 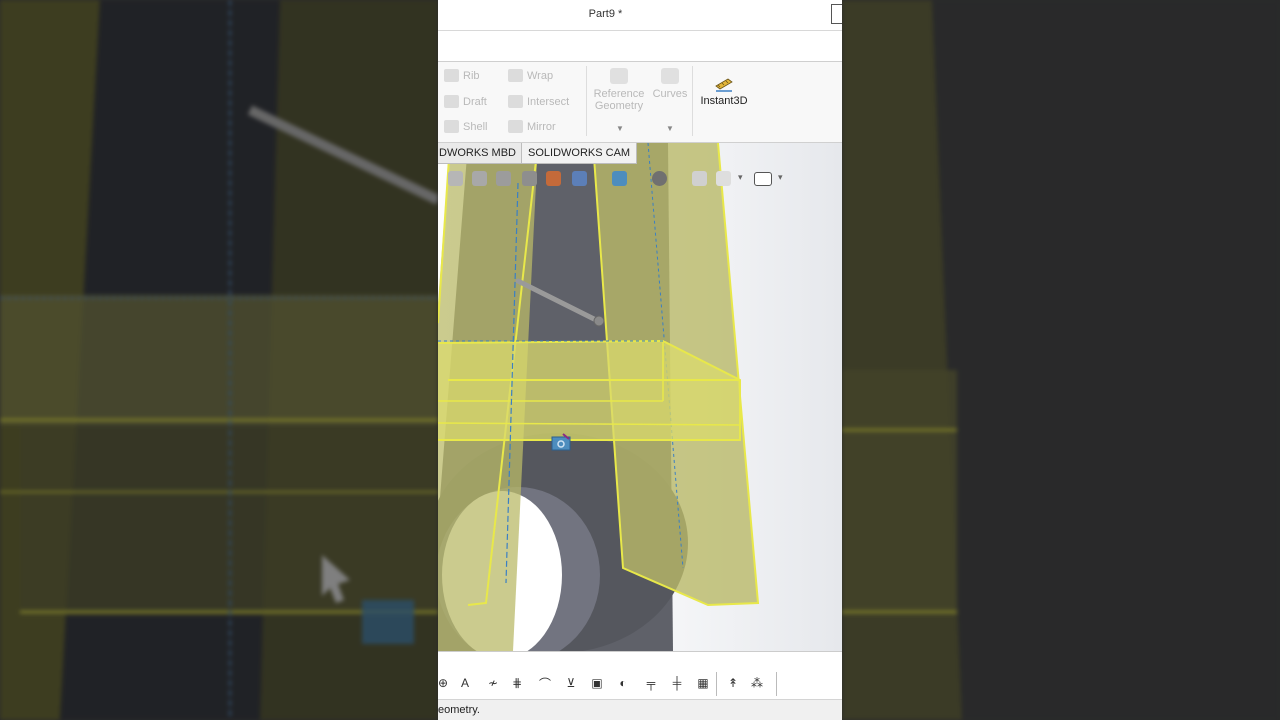 I want to click on weld-symbol-icon: ⊻, so click(x=571, y=683).